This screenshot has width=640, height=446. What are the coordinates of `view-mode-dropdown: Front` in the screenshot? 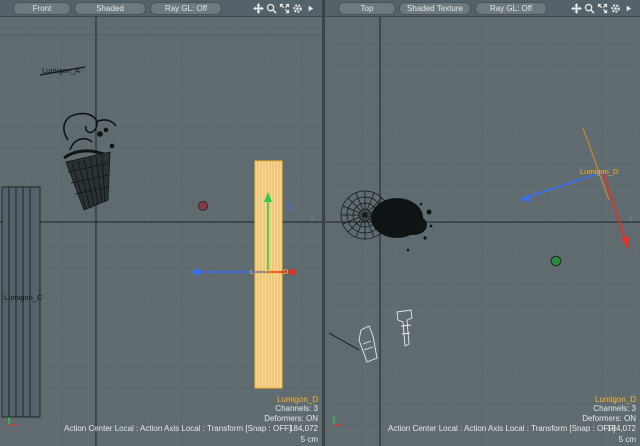 It's located at (42, 8).